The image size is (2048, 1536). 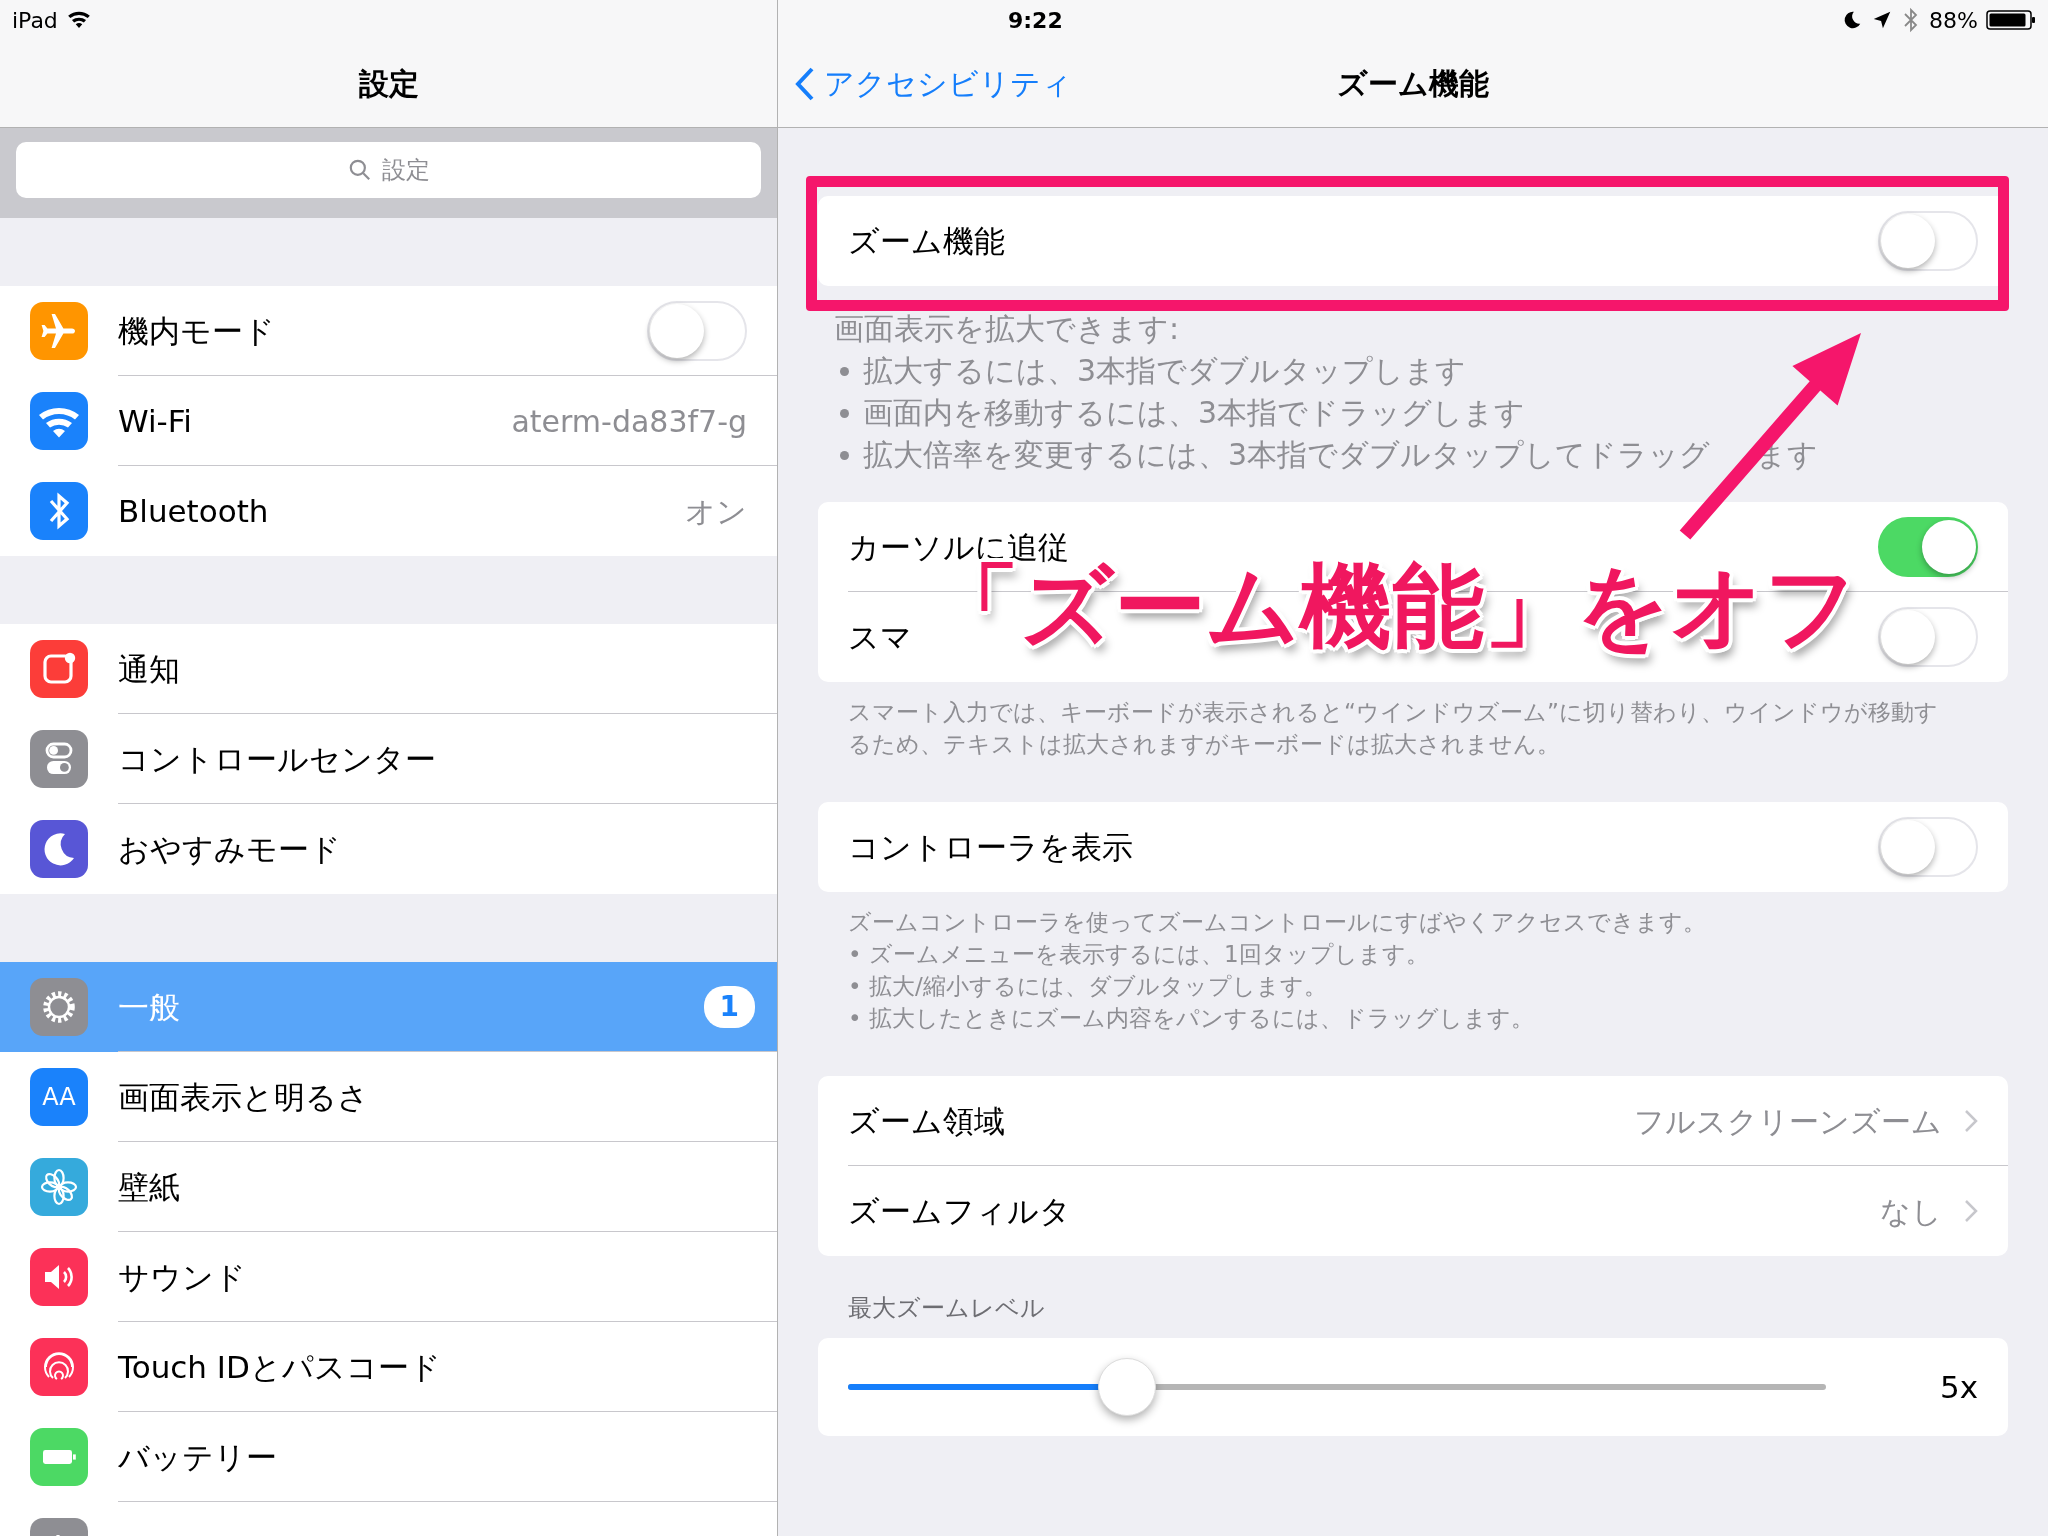 I want to click on footer-text: 拡大倍率を変更するには、3本指でダブルタップしてドラッグ, so click(x=1287, y=455).